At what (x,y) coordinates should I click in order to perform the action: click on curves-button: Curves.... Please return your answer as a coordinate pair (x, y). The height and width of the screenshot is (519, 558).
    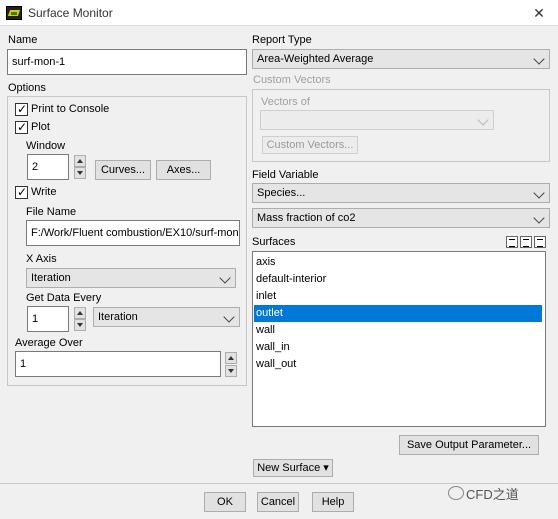
    Looking at the image, I should click on (123, 170).